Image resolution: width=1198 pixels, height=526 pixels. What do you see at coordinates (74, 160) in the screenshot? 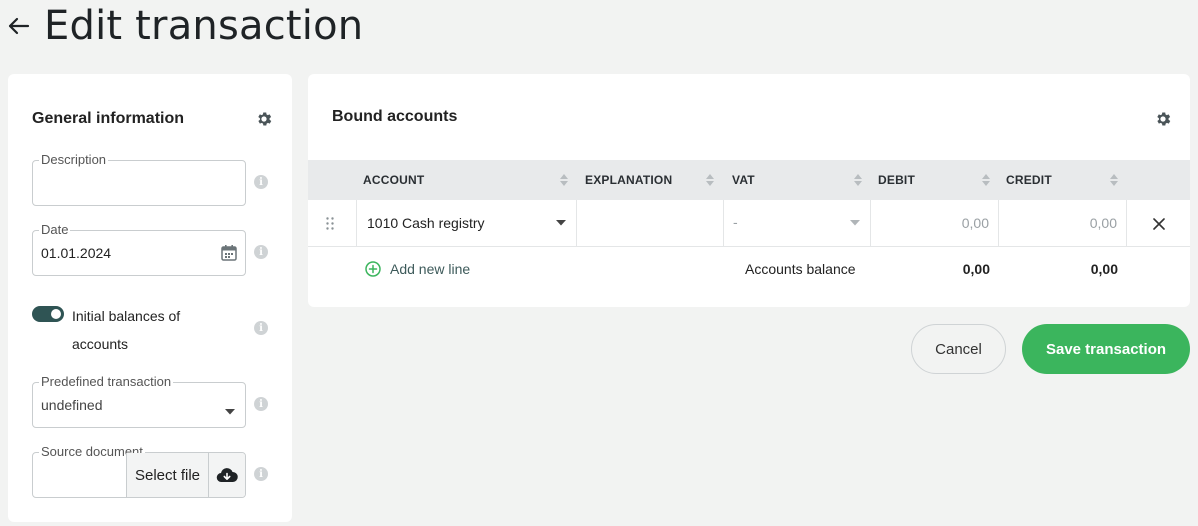
I see `description-label: Description` at bounding box center [74, 160].